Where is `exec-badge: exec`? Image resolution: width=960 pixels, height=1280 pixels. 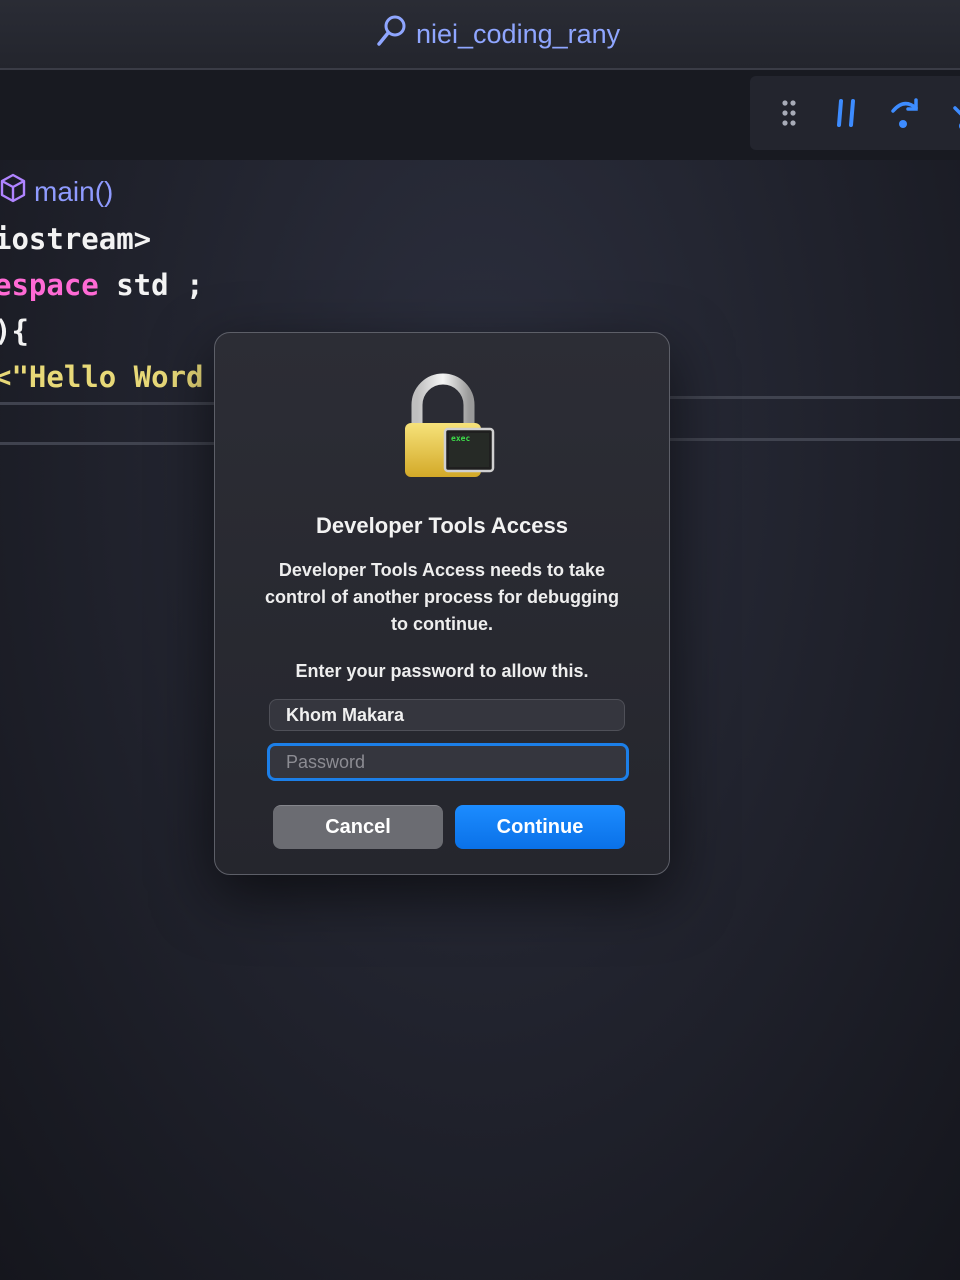
exec-badge: exec is located at coordinates (461, 438).